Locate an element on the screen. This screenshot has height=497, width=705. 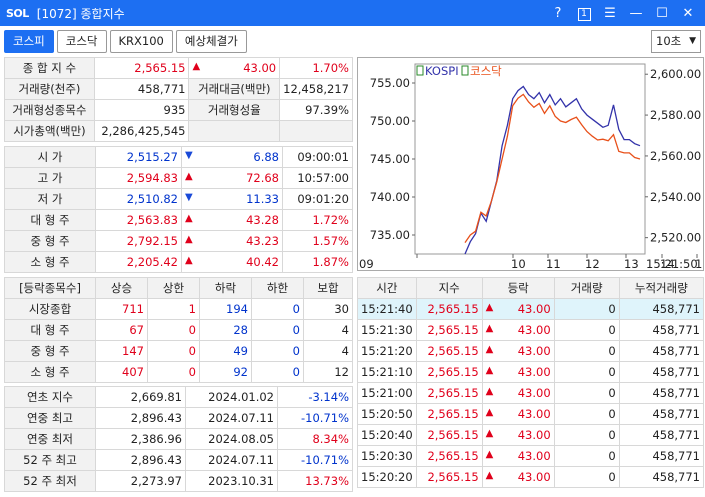
tab-krx100: KRX100 is located at coordinates (141, 41).